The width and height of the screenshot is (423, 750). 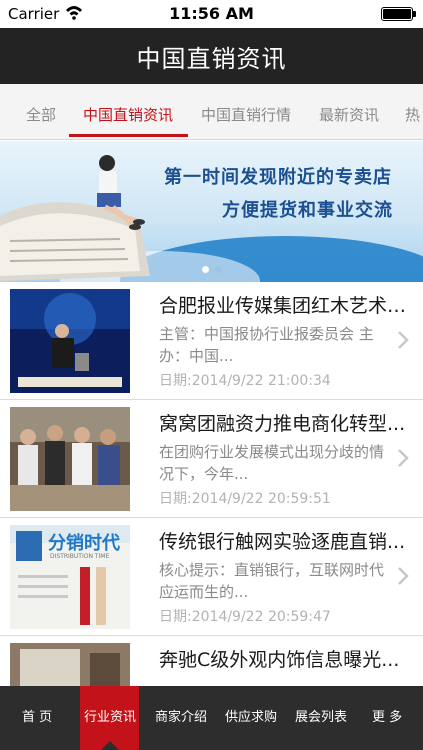 I want to click on news-thumbnail: 分销时代 DISTRIBUTION TIME, so click(x=70, y=577).